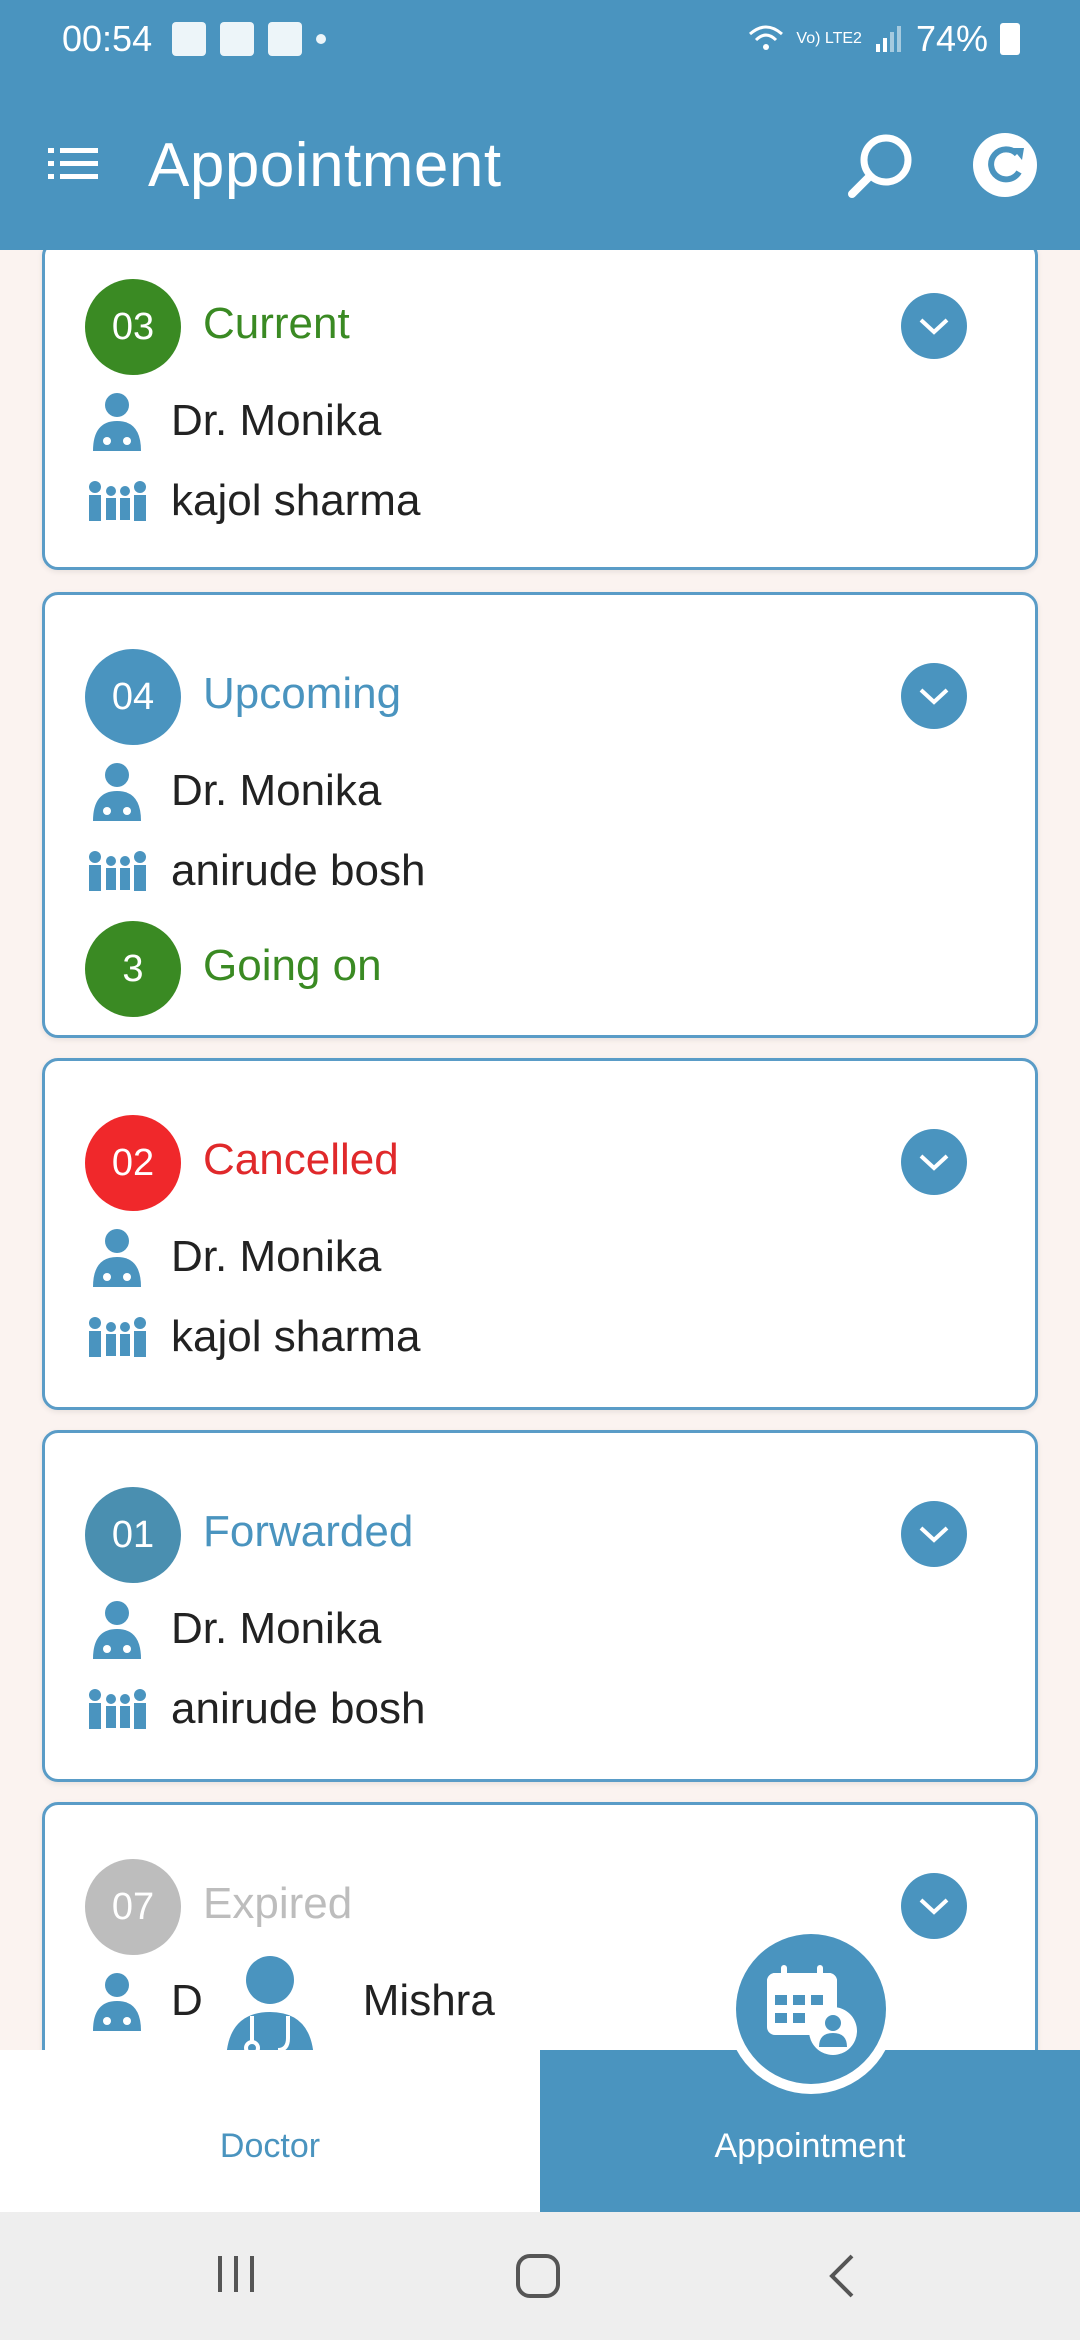 This screenshot has height=2340, width=1080. Describe the element at coordinates (766, 37) in the screenshot. I see `wifi-icon` at that location.